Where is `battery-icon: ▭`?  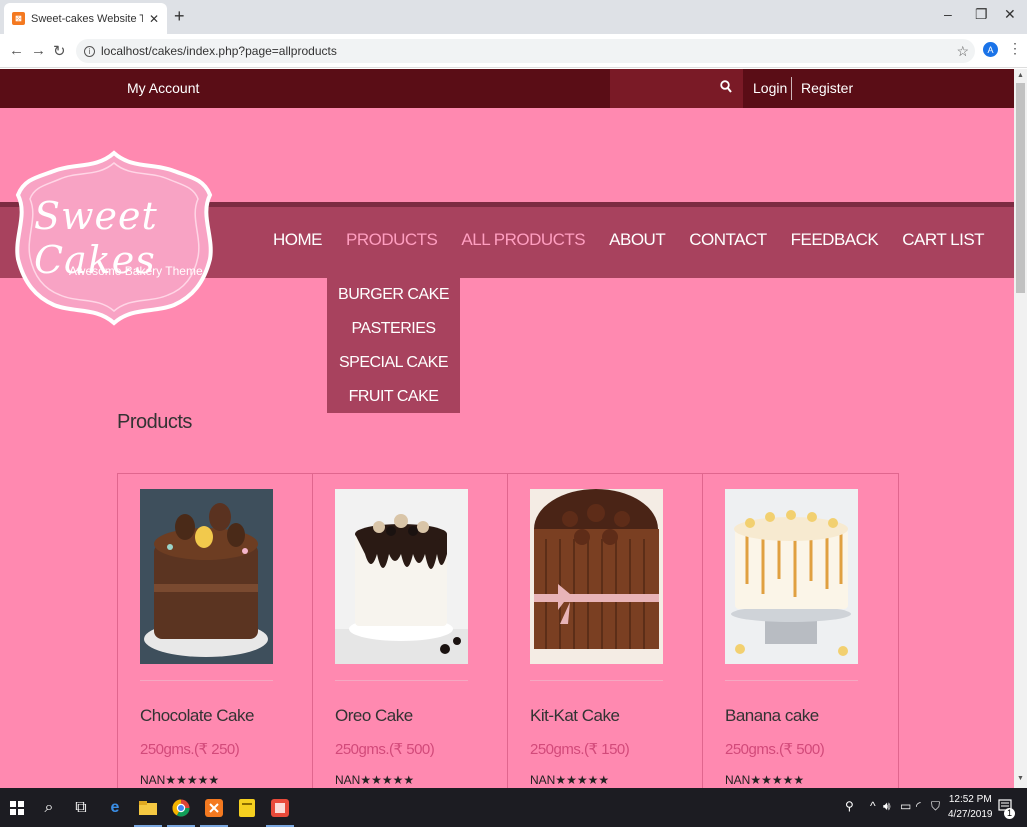
battery-icon: ▭ is located at coordinates (905, 806).